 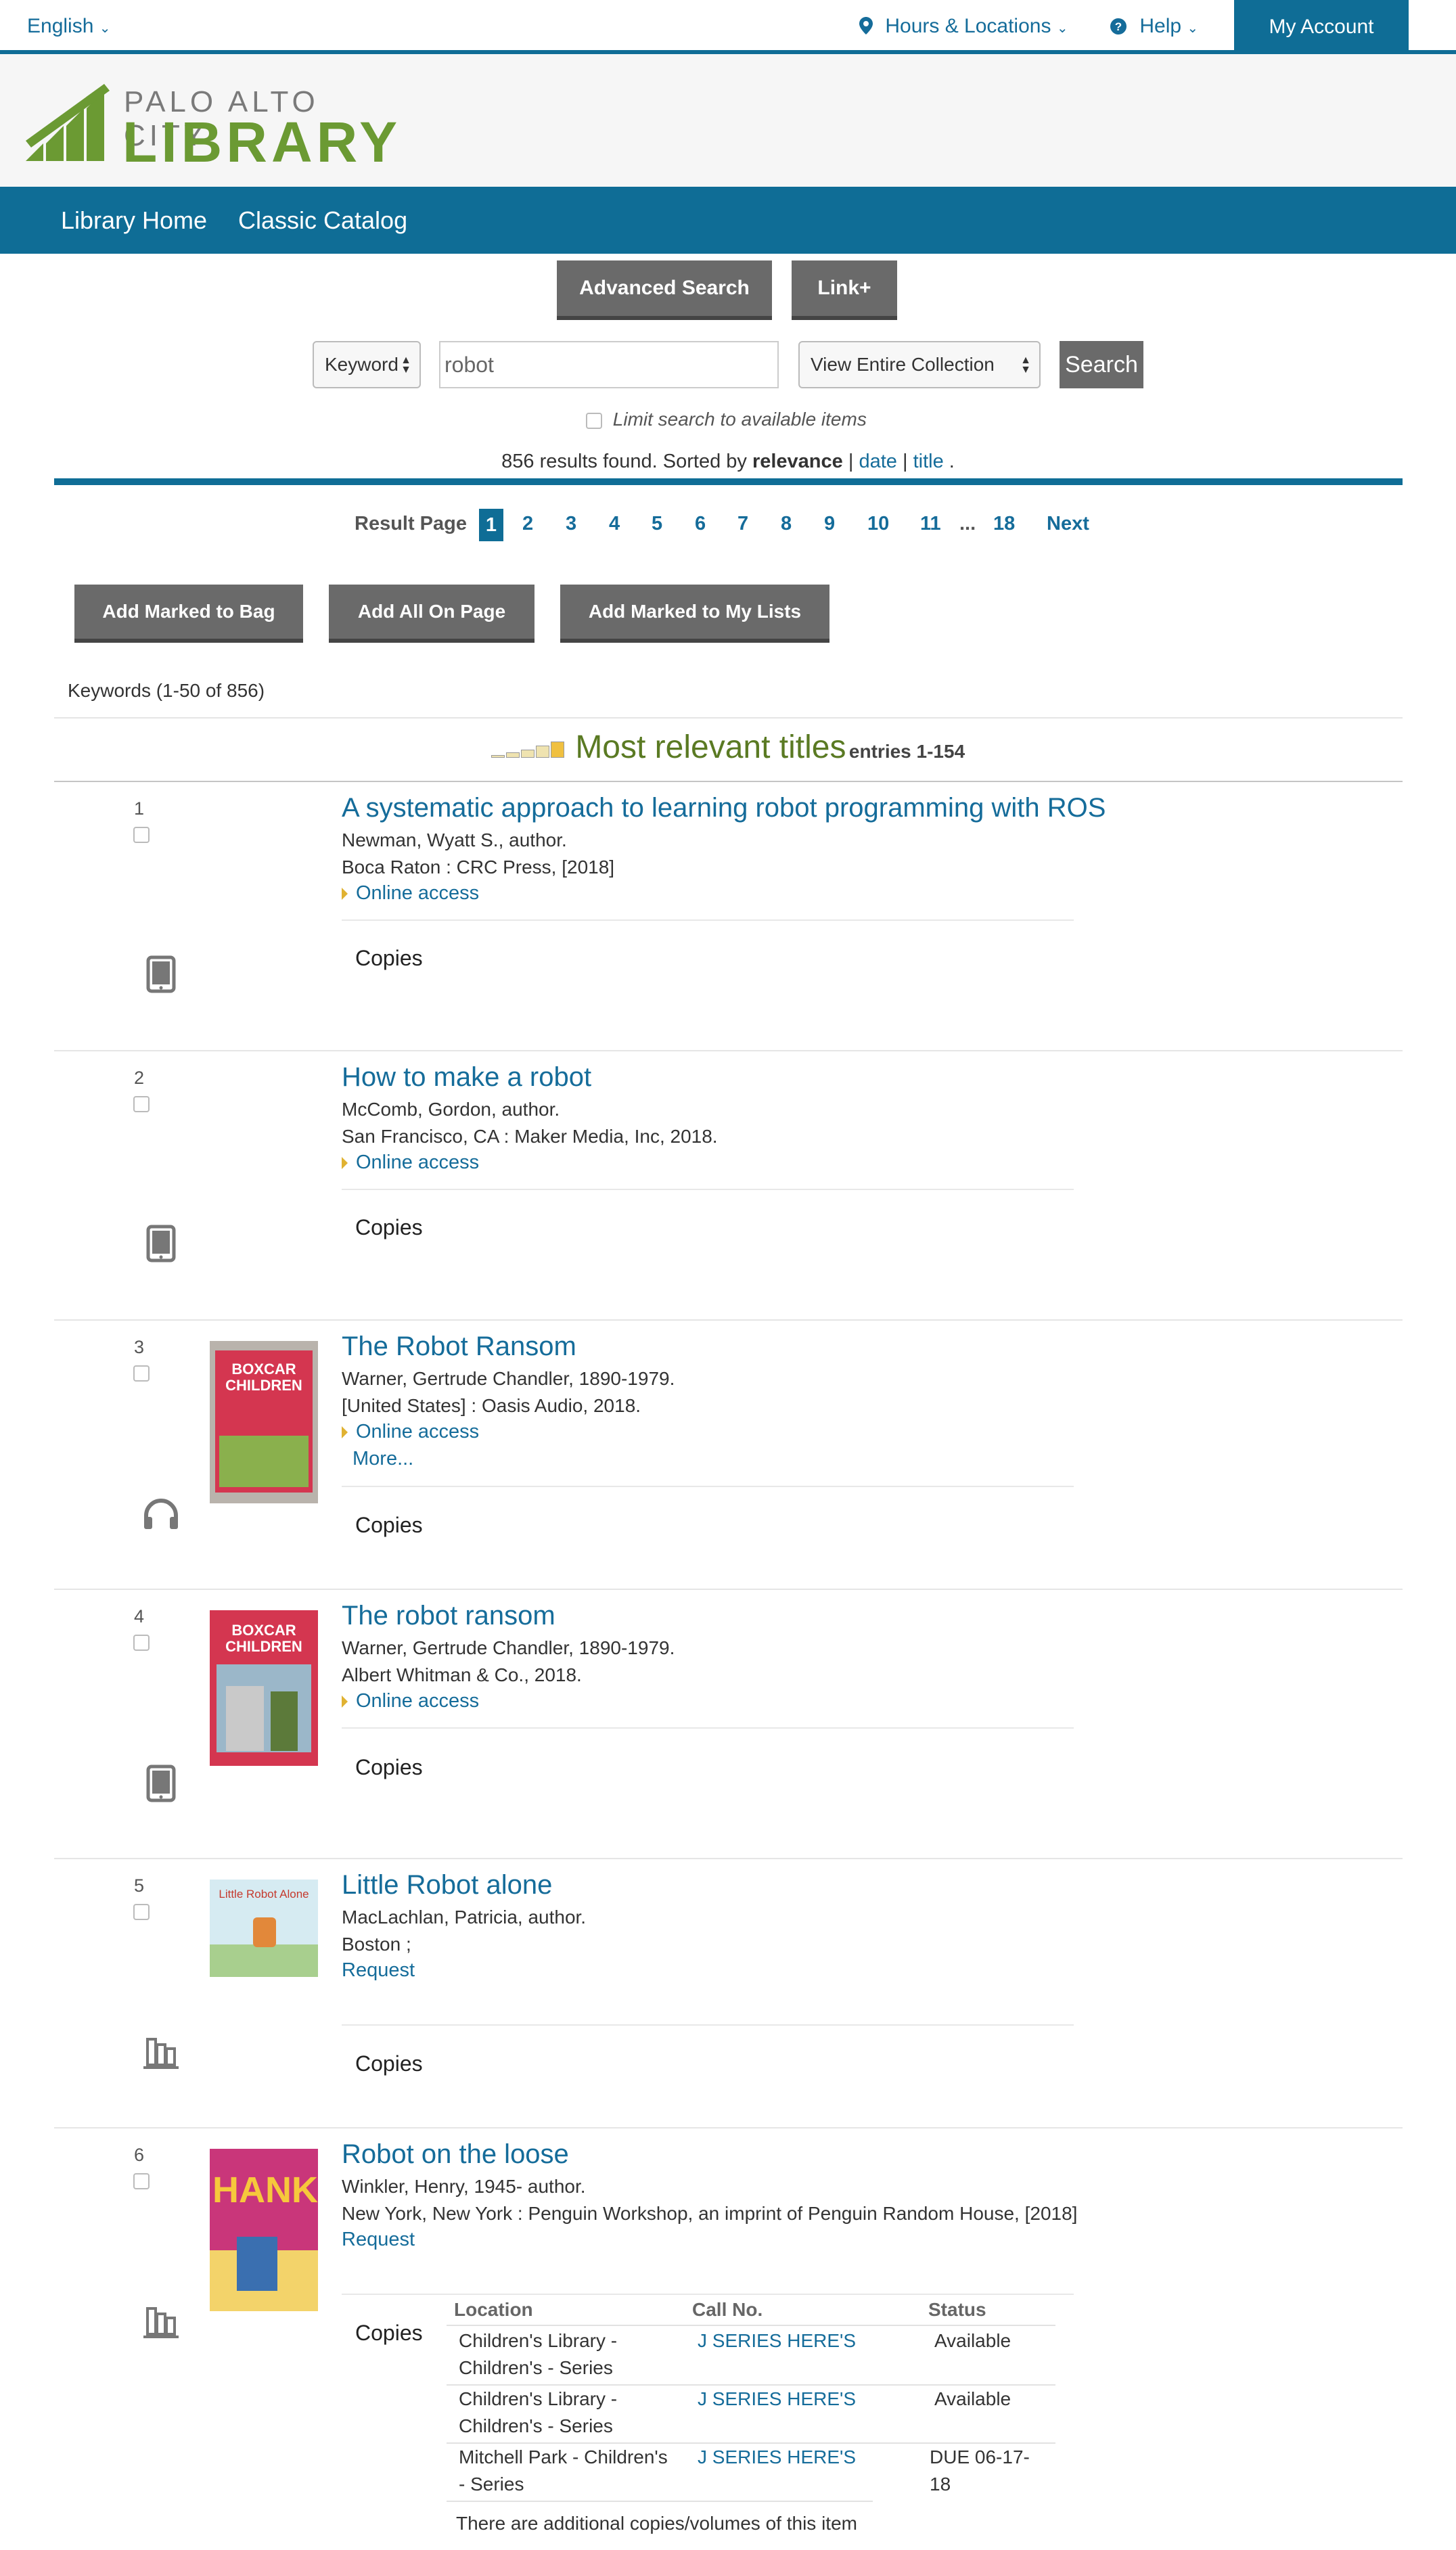 What do you see at coordinates (345, 894) in the screenshot?
I see `expand-triangle-icon` at bounding box center [345, 894].